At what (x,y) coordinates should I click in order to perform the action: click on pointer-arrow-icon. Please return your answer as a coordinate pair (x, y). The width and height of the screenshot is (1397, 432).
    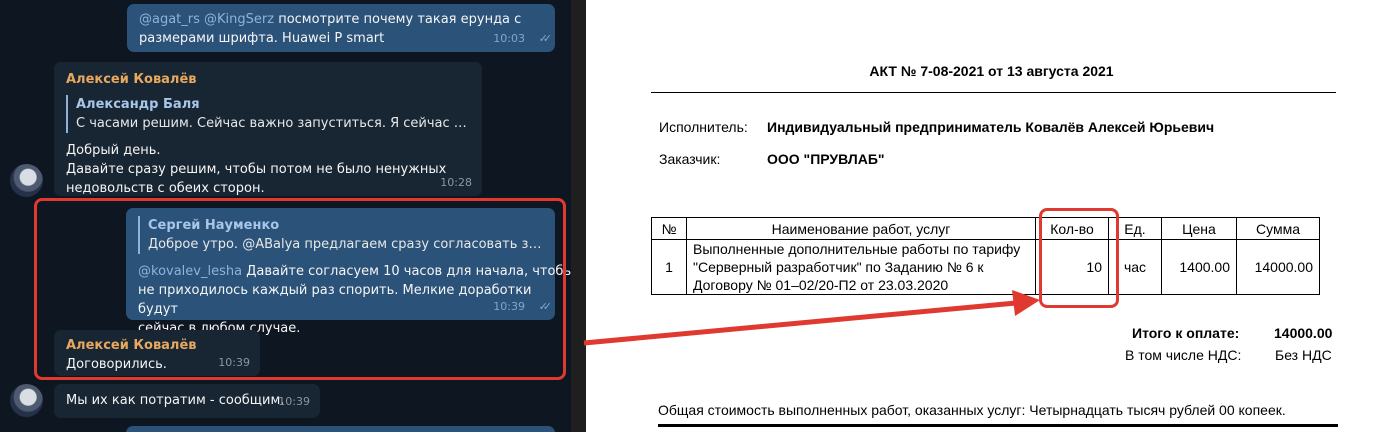
    Looking at the image, I should click on (811, 318).